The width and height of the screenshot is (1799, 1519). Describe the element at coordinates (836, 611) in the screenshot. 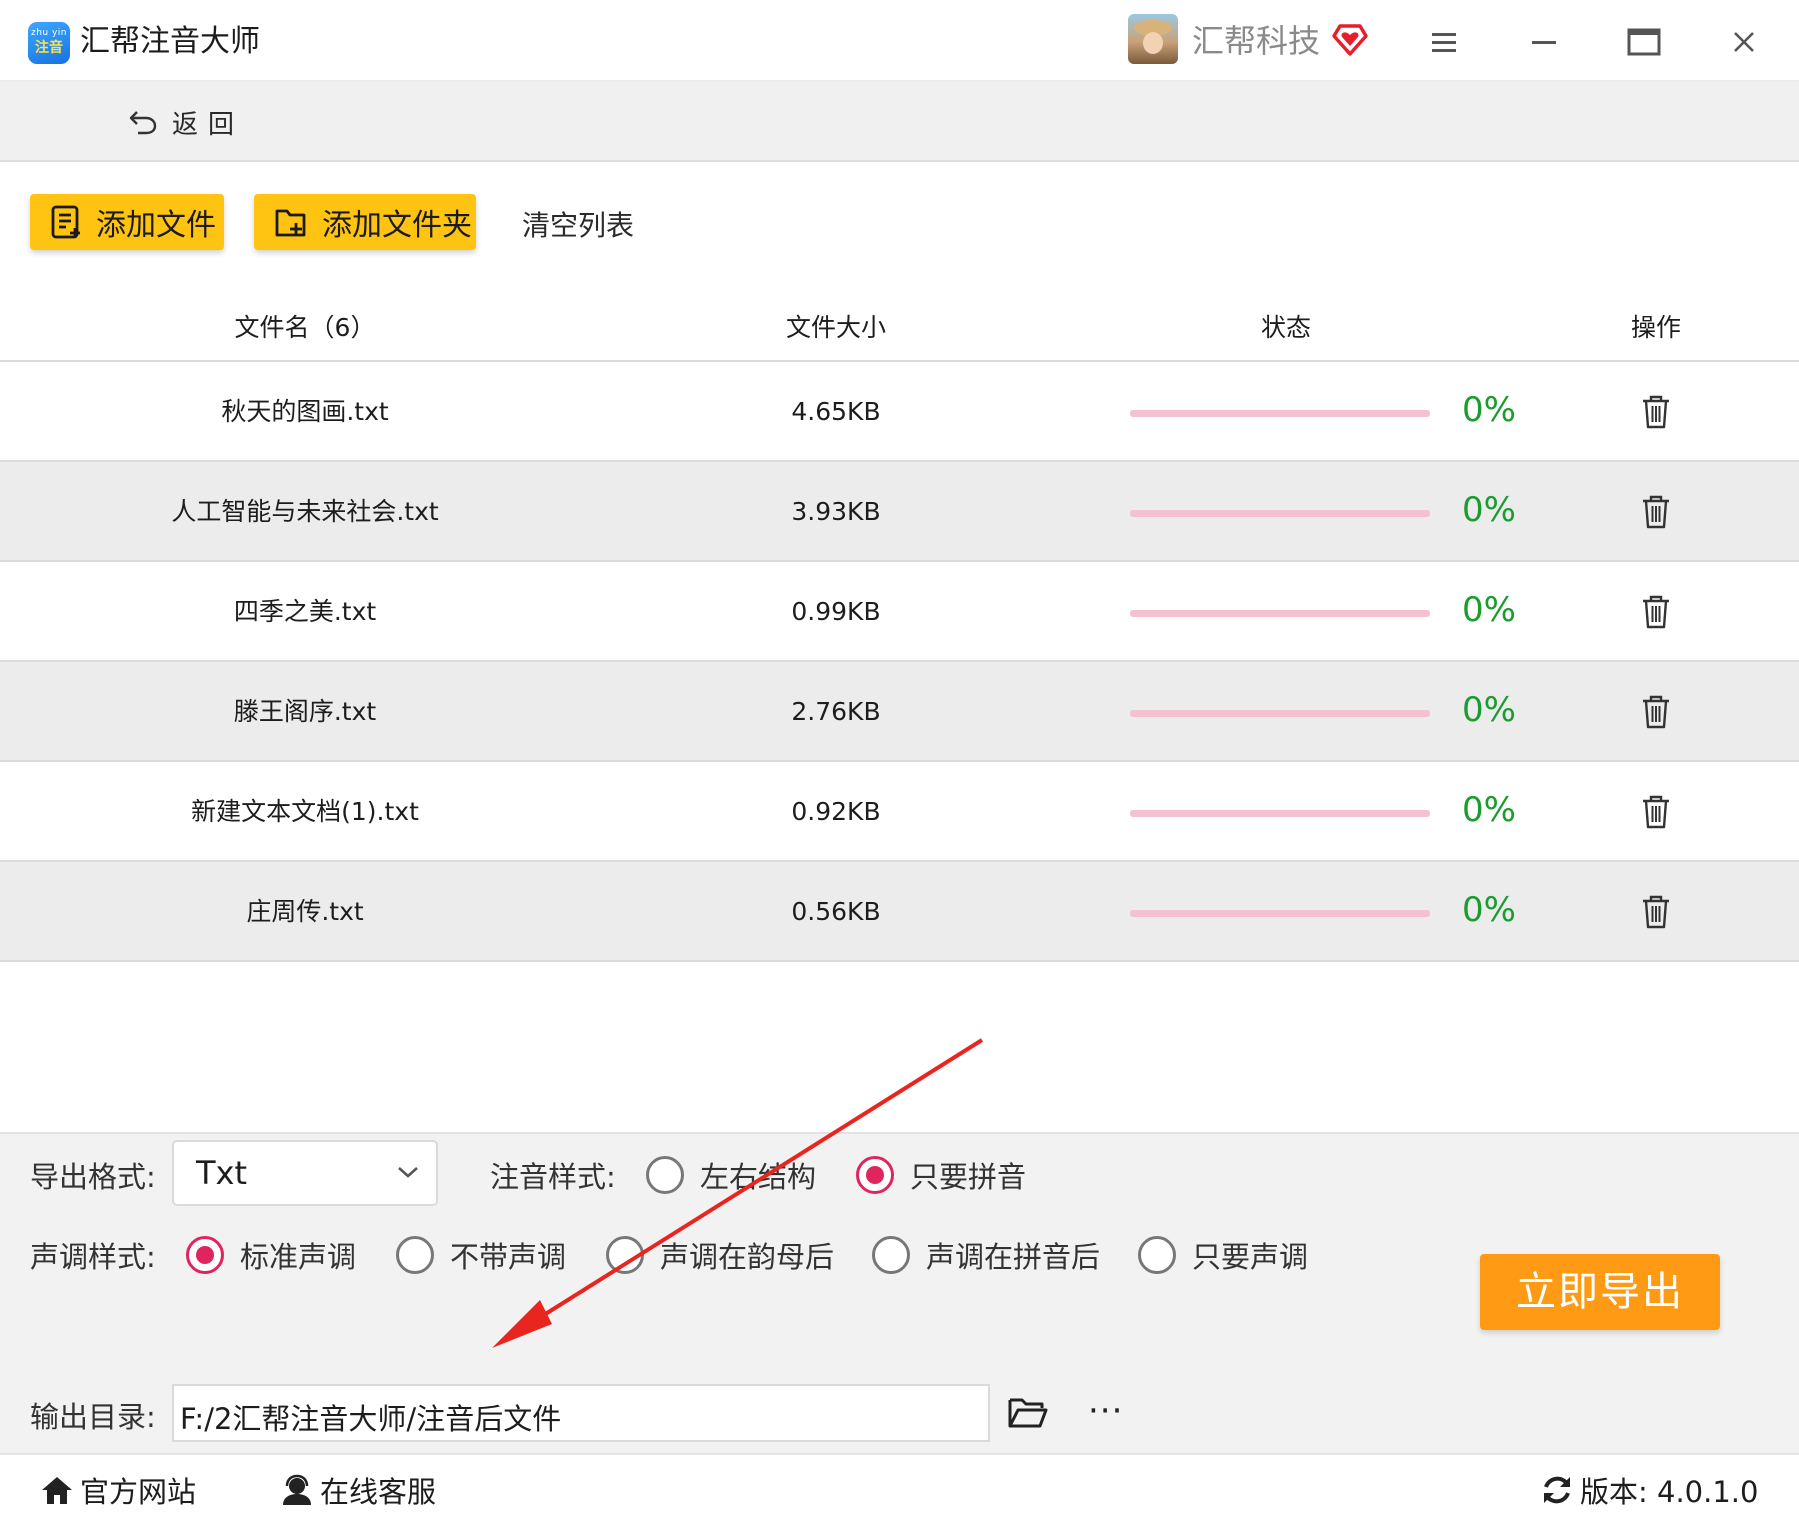

I see `file-size: 0.99KB` at that location.